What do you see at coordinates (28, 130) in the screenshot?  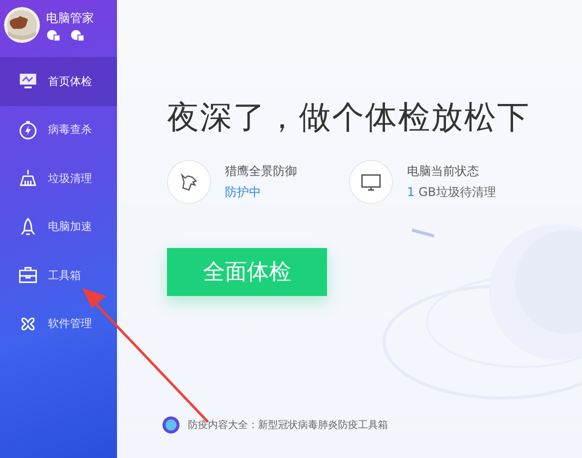 I see `bolt-icon` at bounding box center [28, 130].